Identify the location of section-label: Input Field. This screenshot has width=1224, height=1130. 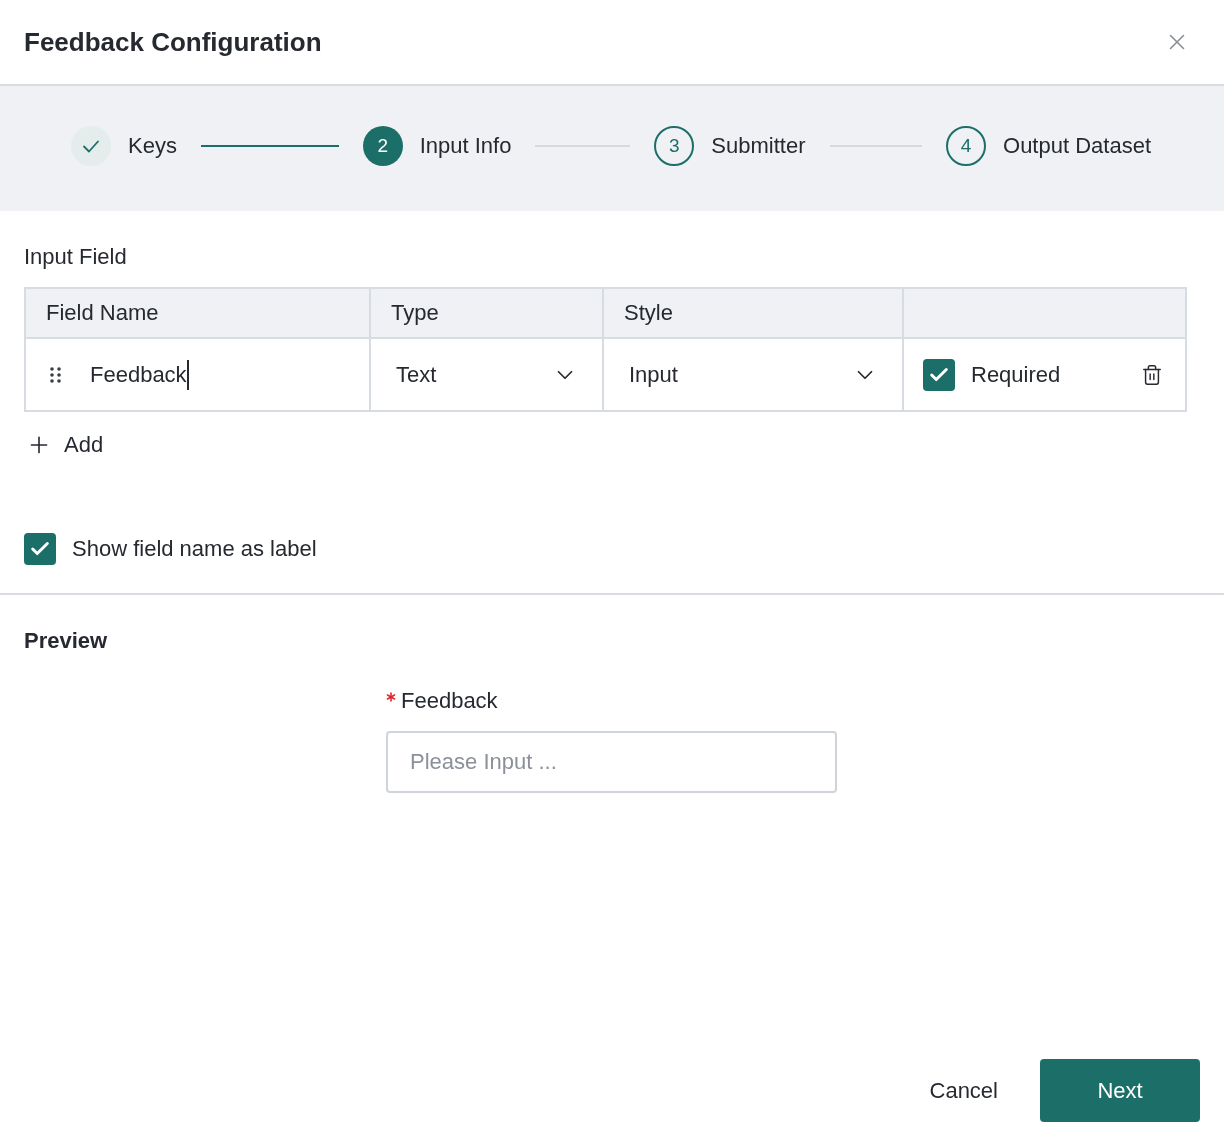
(76, 257).